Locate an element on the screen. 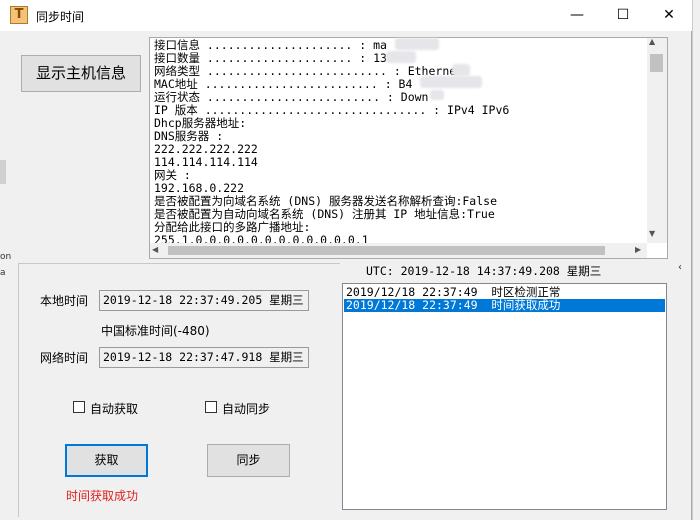 This screenshot has height=520, width=700. background-window-edge is located at coordinates (3, 172).